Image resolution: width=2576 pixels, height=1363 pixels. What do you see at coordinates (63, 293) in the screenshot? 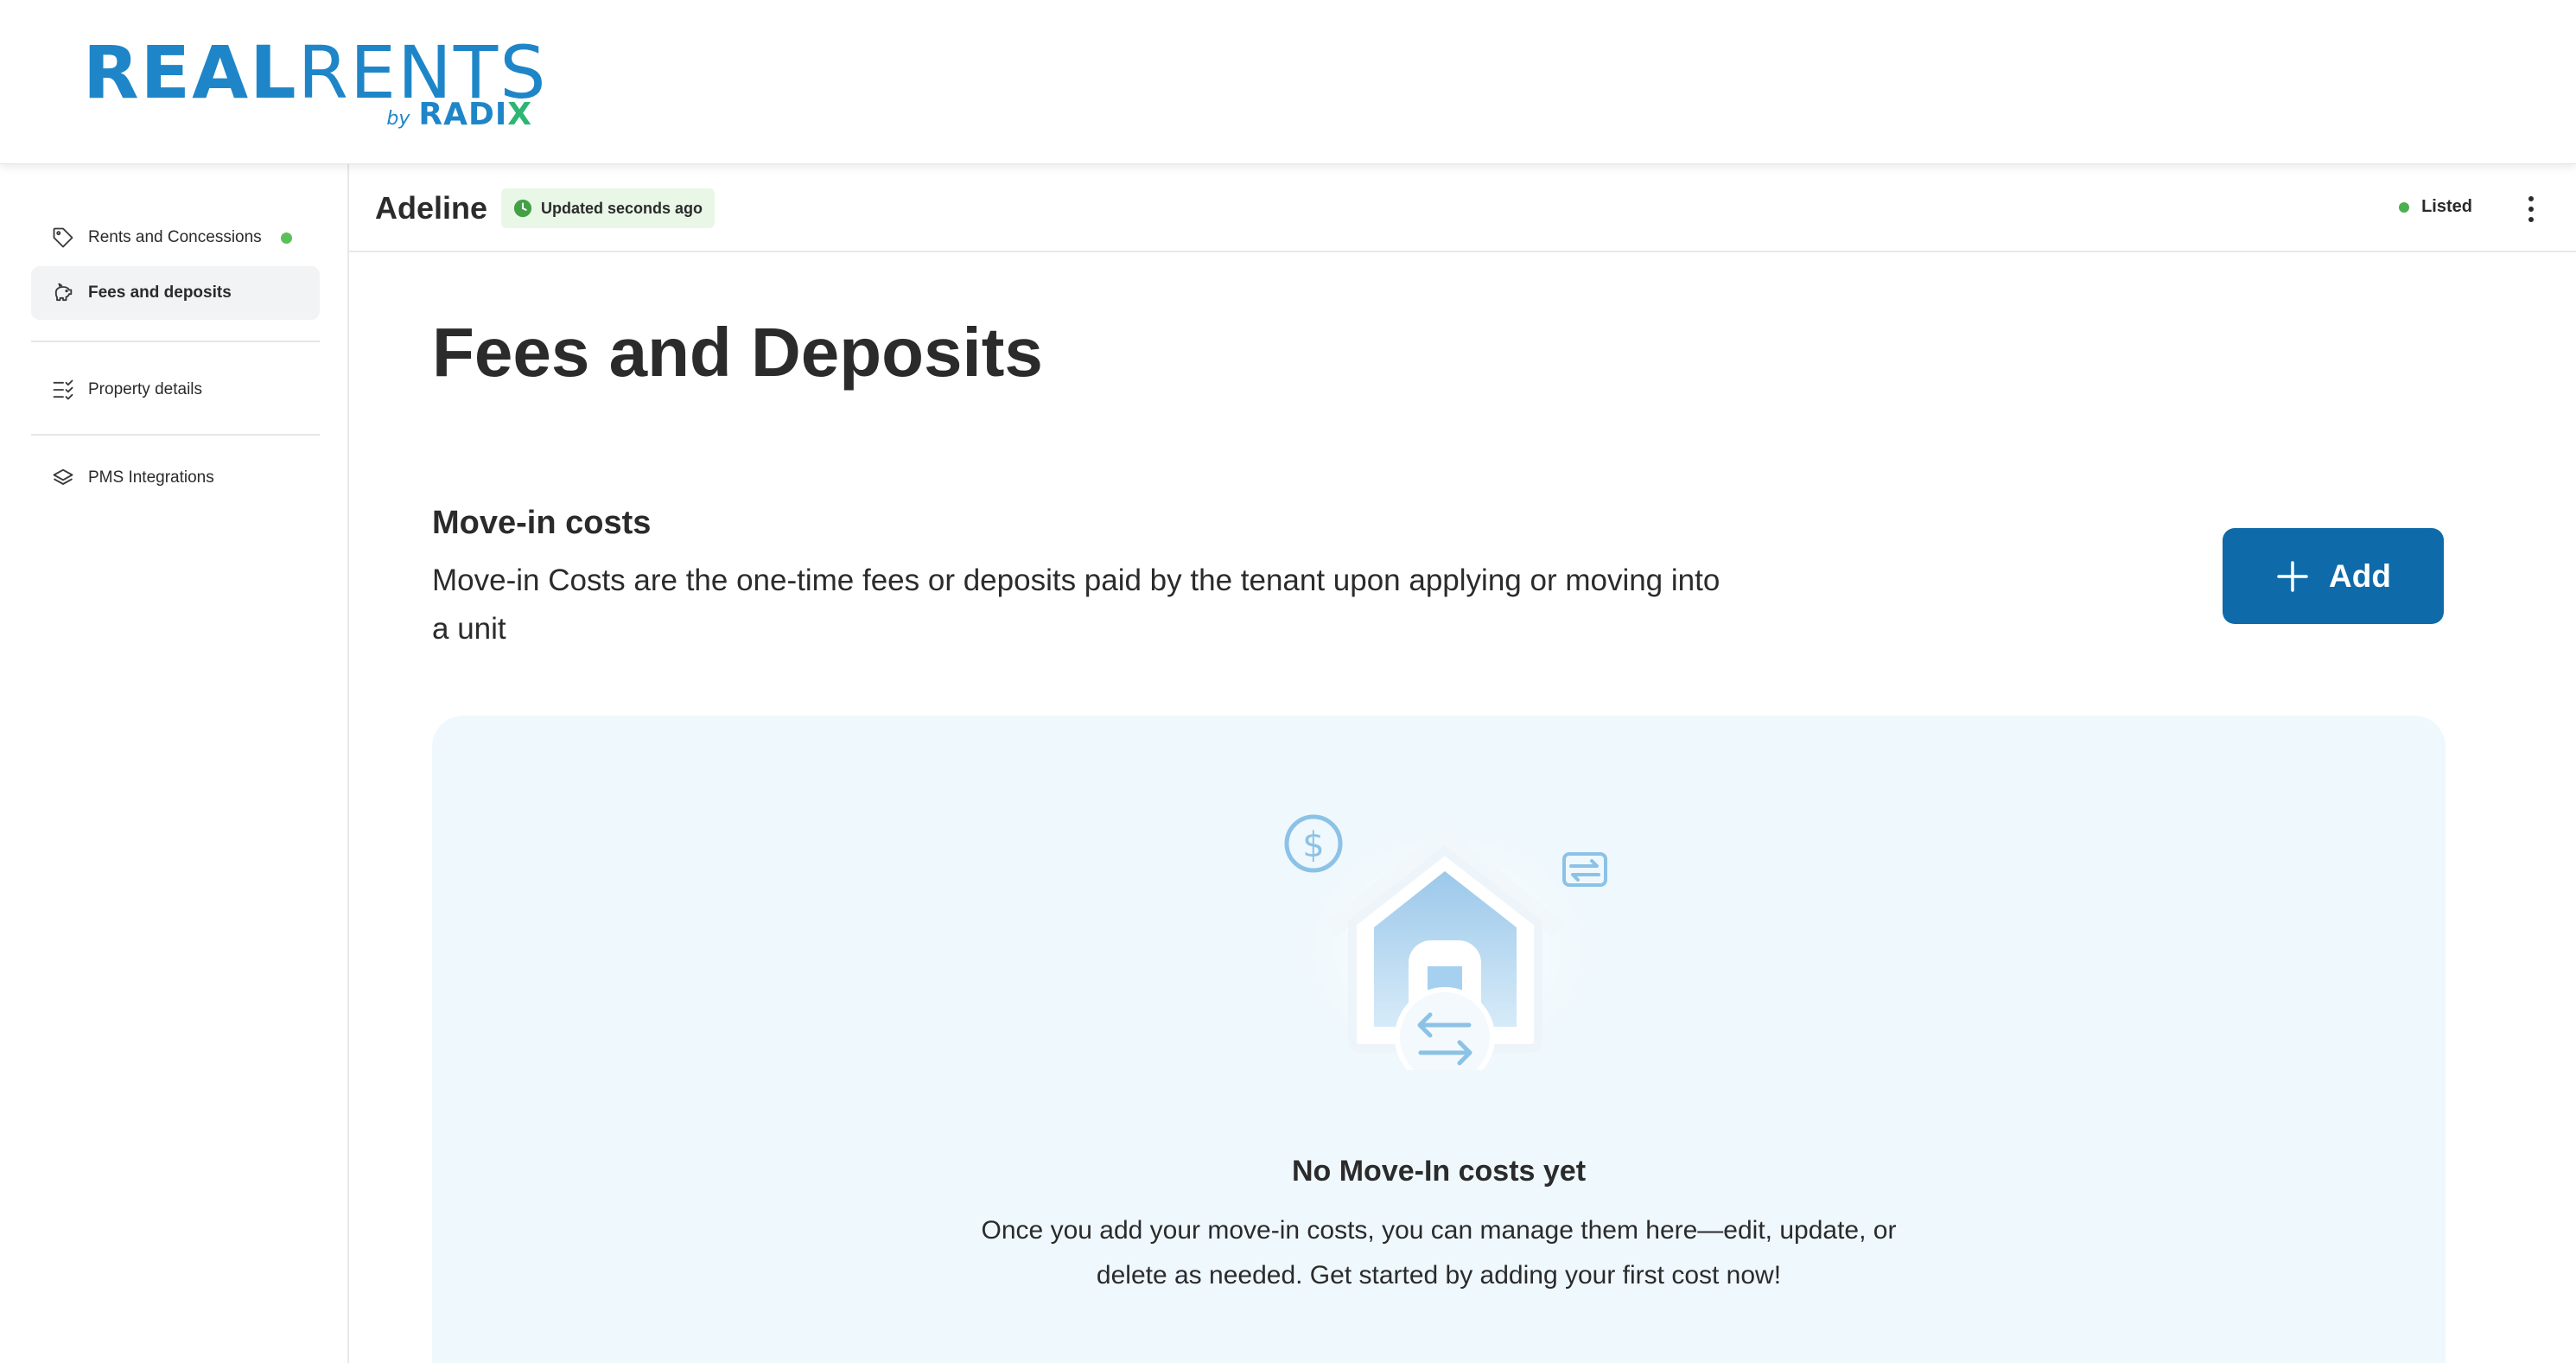
I see `piggy-bank-icon` at bounding box center [63, 293].